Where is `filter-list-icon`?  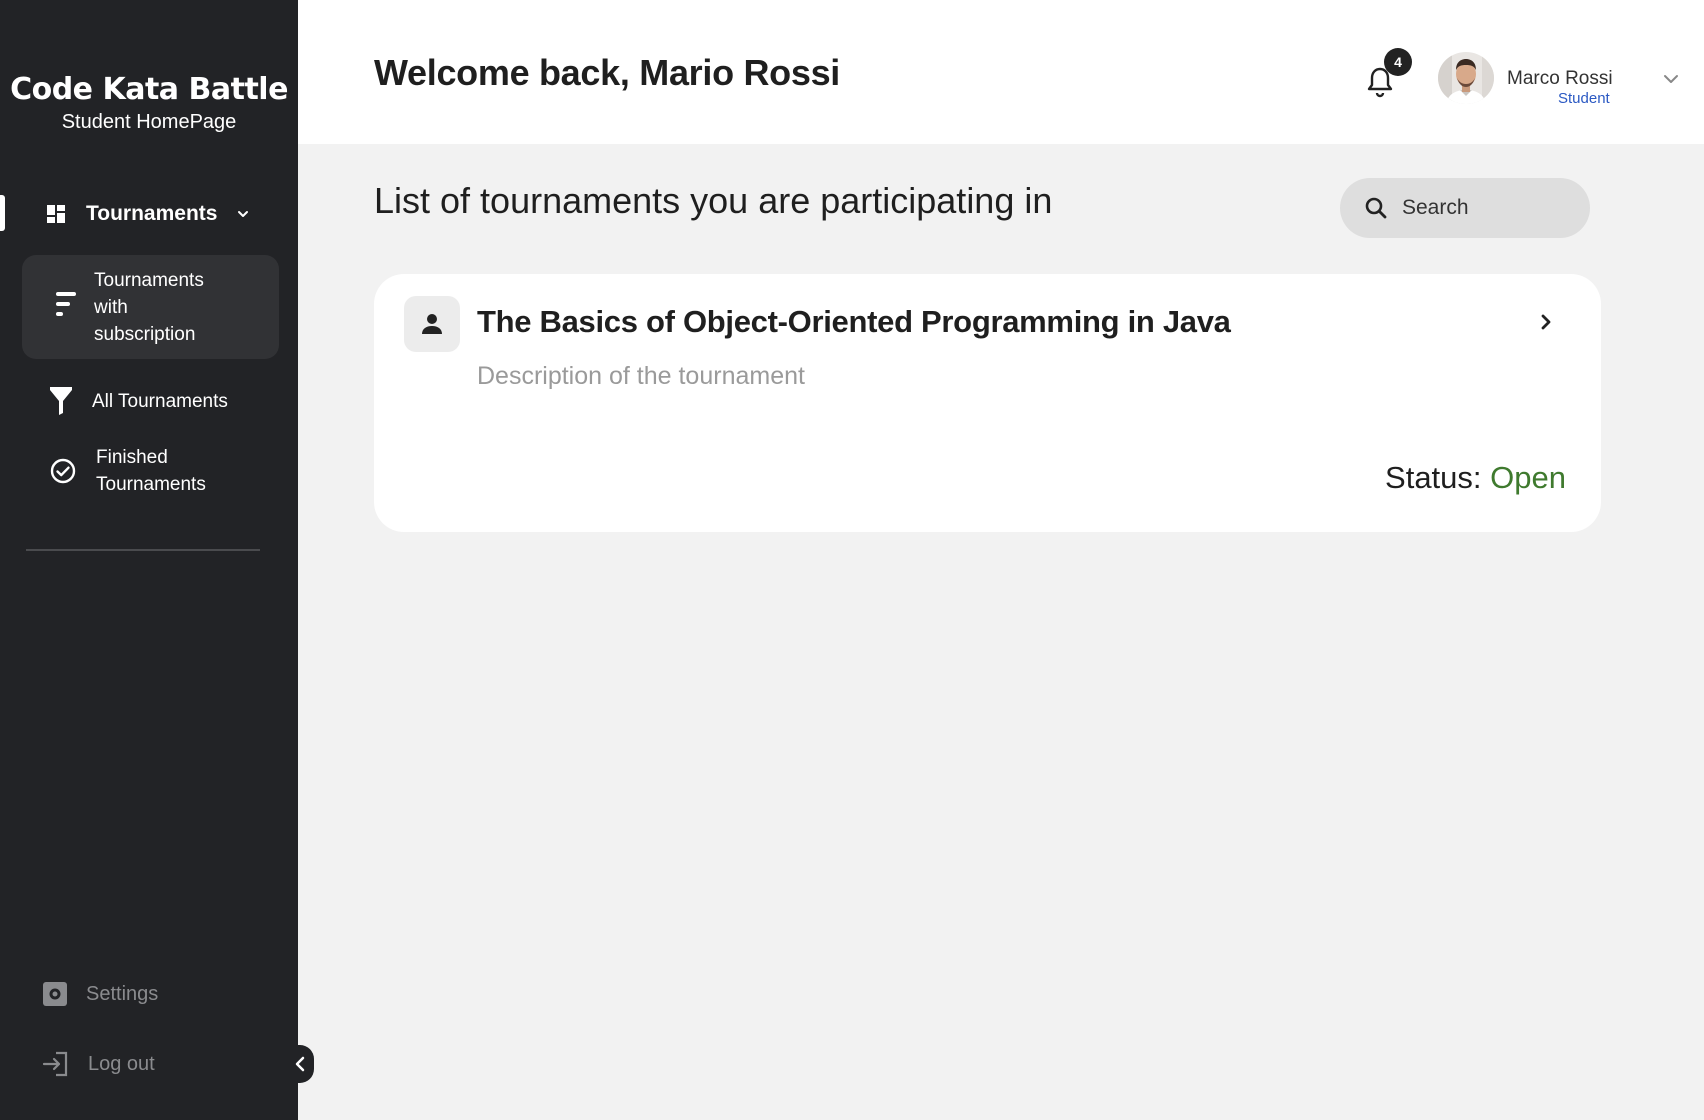 filter-list-icon is located at coordinates (66, 304).